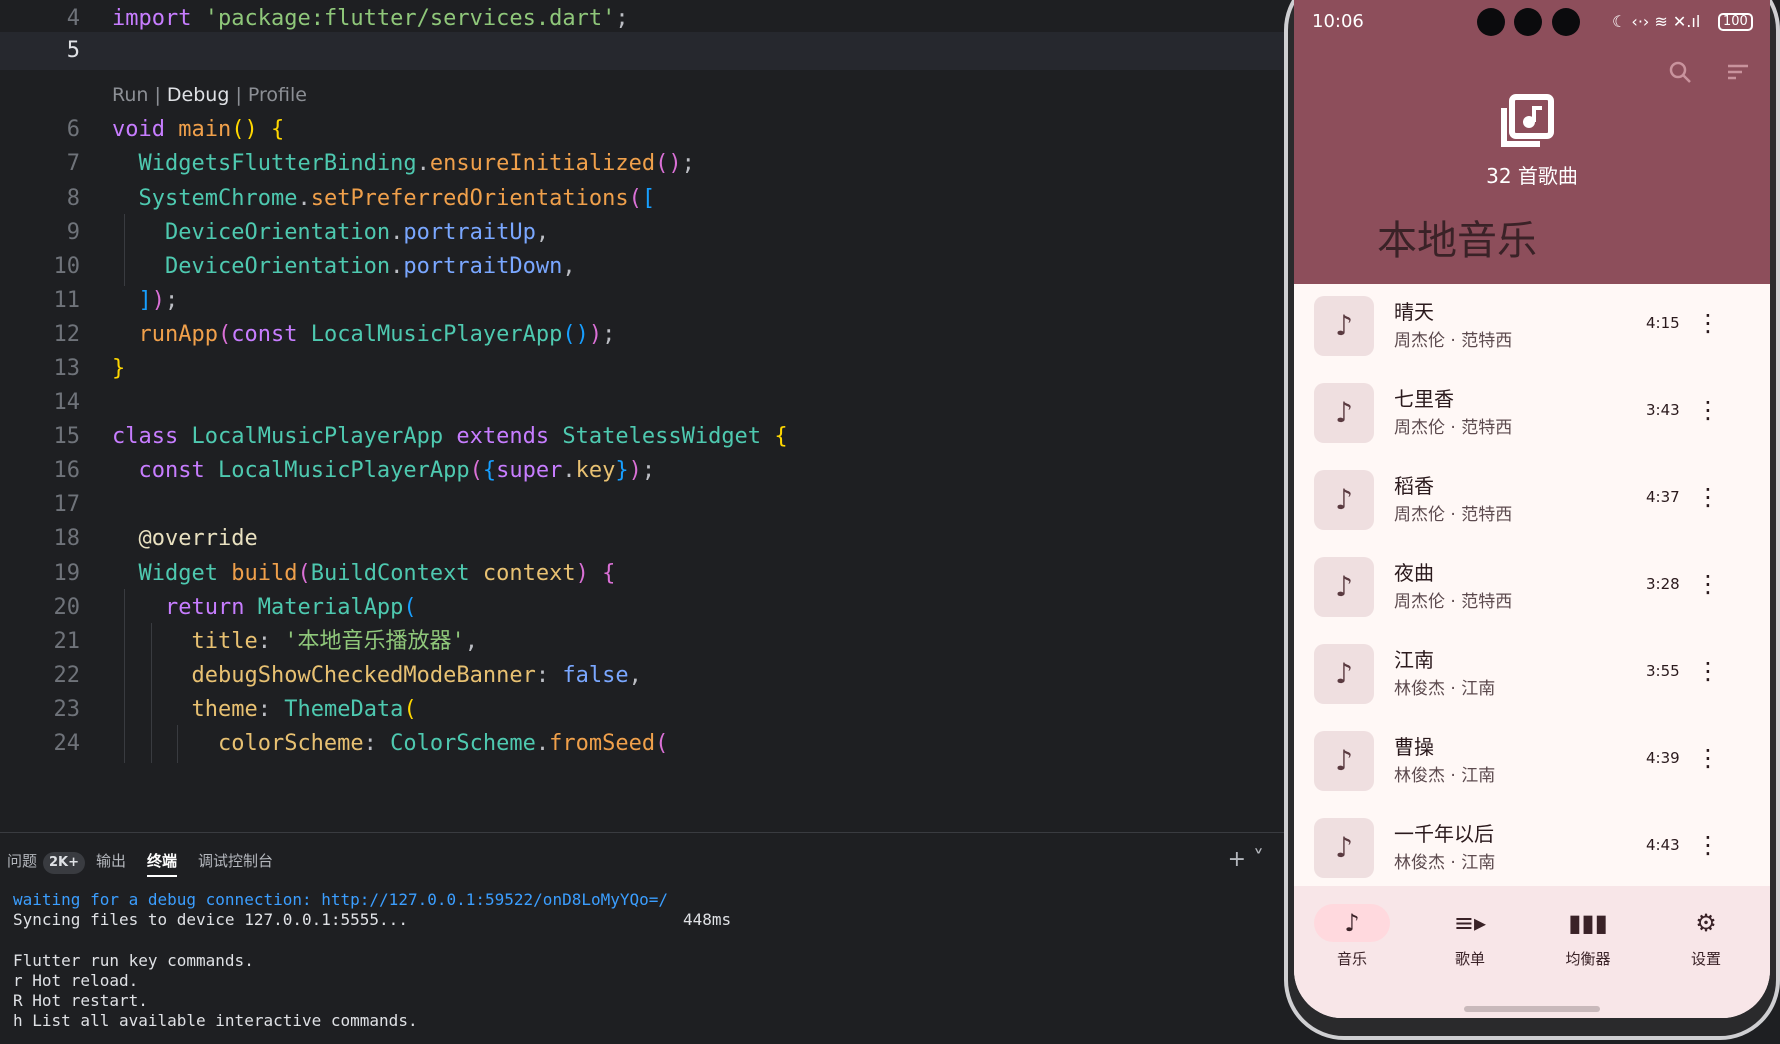 This screenshot has height=1044, width=1780. Describe the element at coordinates (643, 676) in the screenshot. I see `code-line: 22 debugShowCheckedModeBanner: false,` at that location.